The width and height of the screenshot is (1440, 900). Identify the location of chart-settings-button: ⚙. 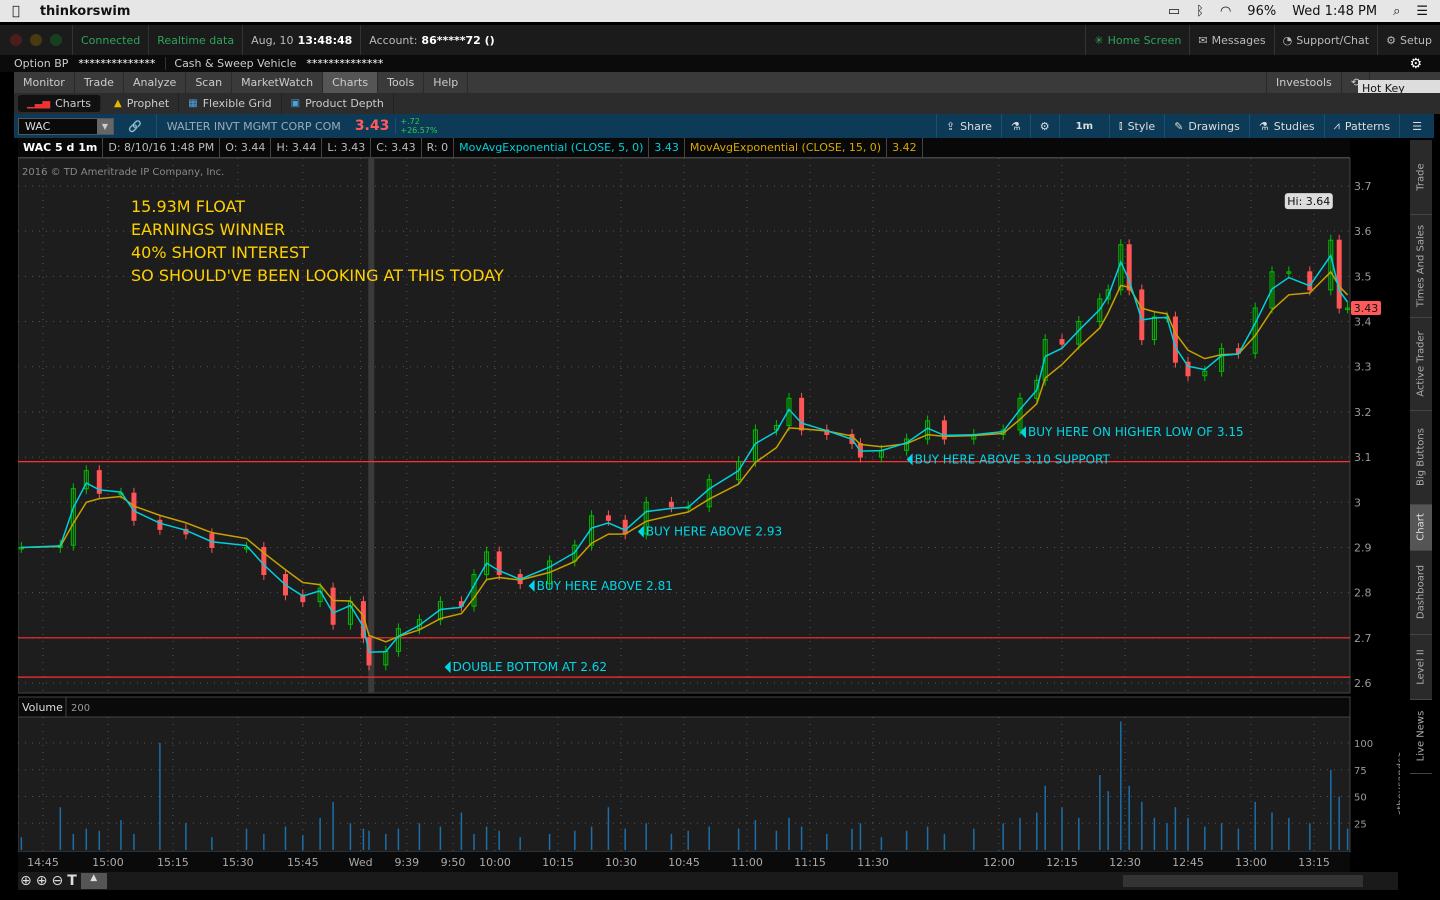
(1044, 126).